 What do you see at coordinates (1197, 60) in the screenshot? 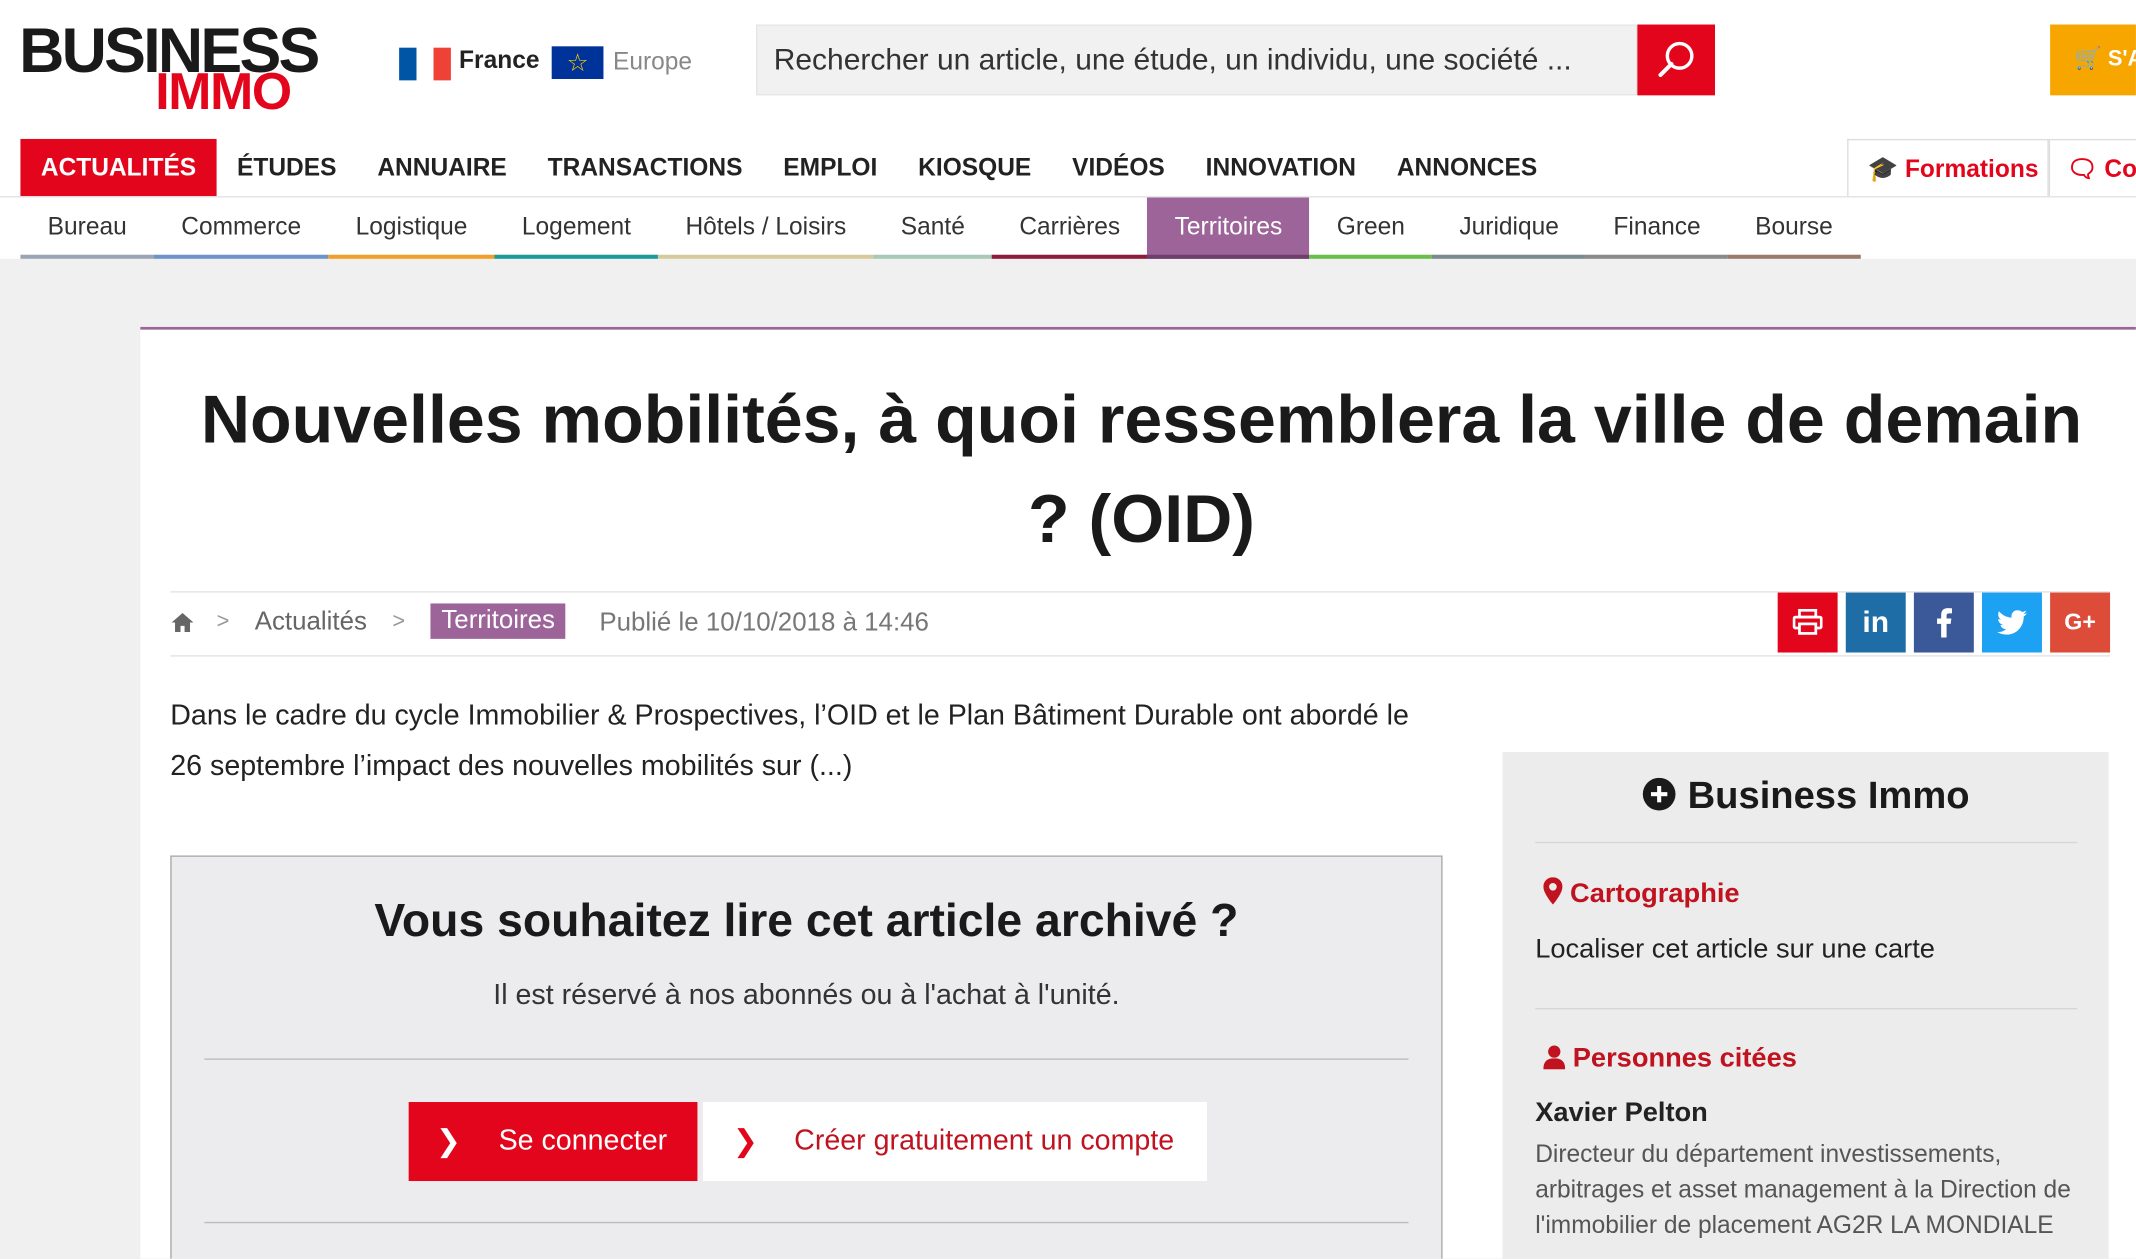
I see `search-input` at bounding box center [1197, 60].